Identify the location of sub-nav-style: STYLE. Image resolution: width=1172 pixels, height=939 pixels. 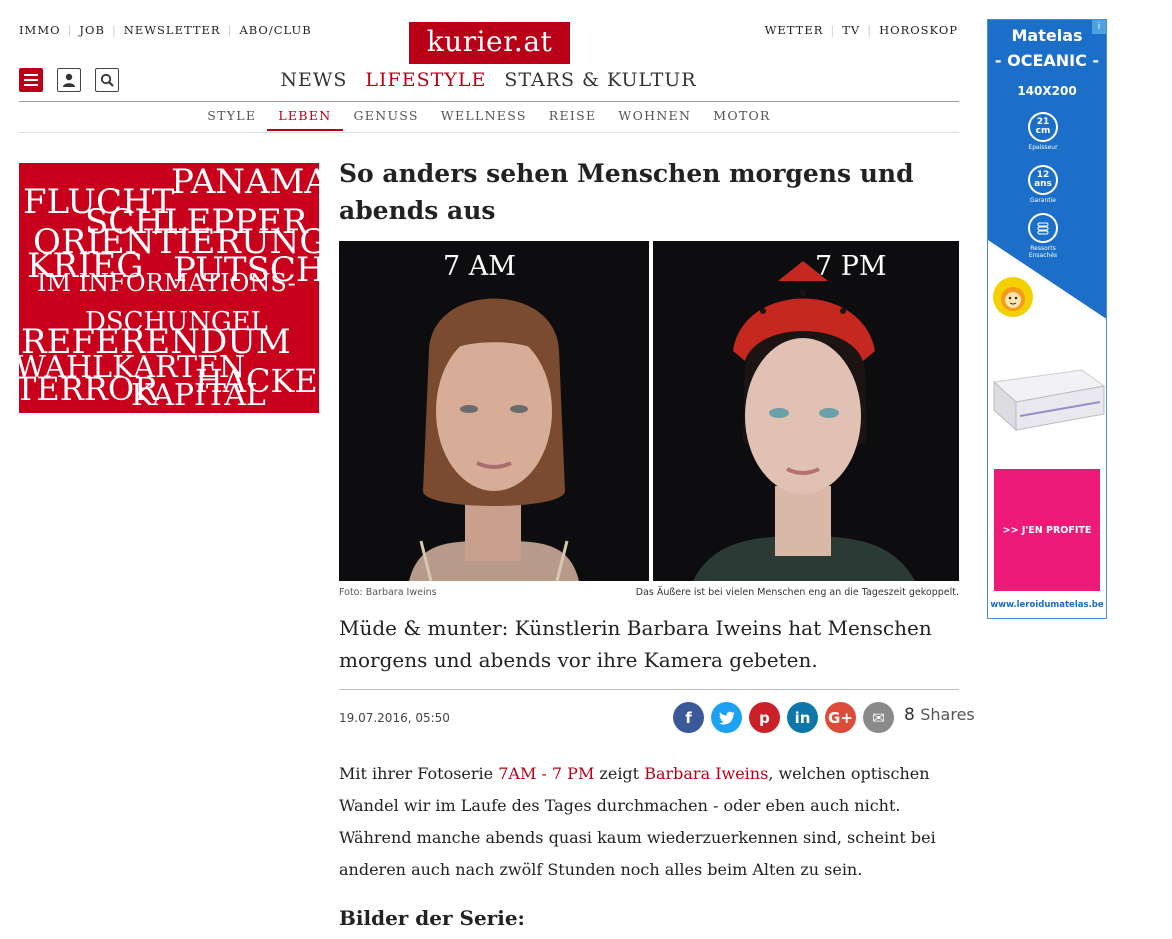
(231, 119).